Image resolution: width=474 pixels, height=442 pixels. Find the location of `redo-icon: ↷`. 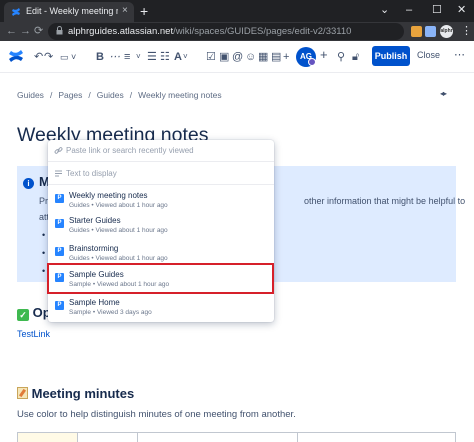

redo-icon: ↷ is located at coordinates (48, 57).